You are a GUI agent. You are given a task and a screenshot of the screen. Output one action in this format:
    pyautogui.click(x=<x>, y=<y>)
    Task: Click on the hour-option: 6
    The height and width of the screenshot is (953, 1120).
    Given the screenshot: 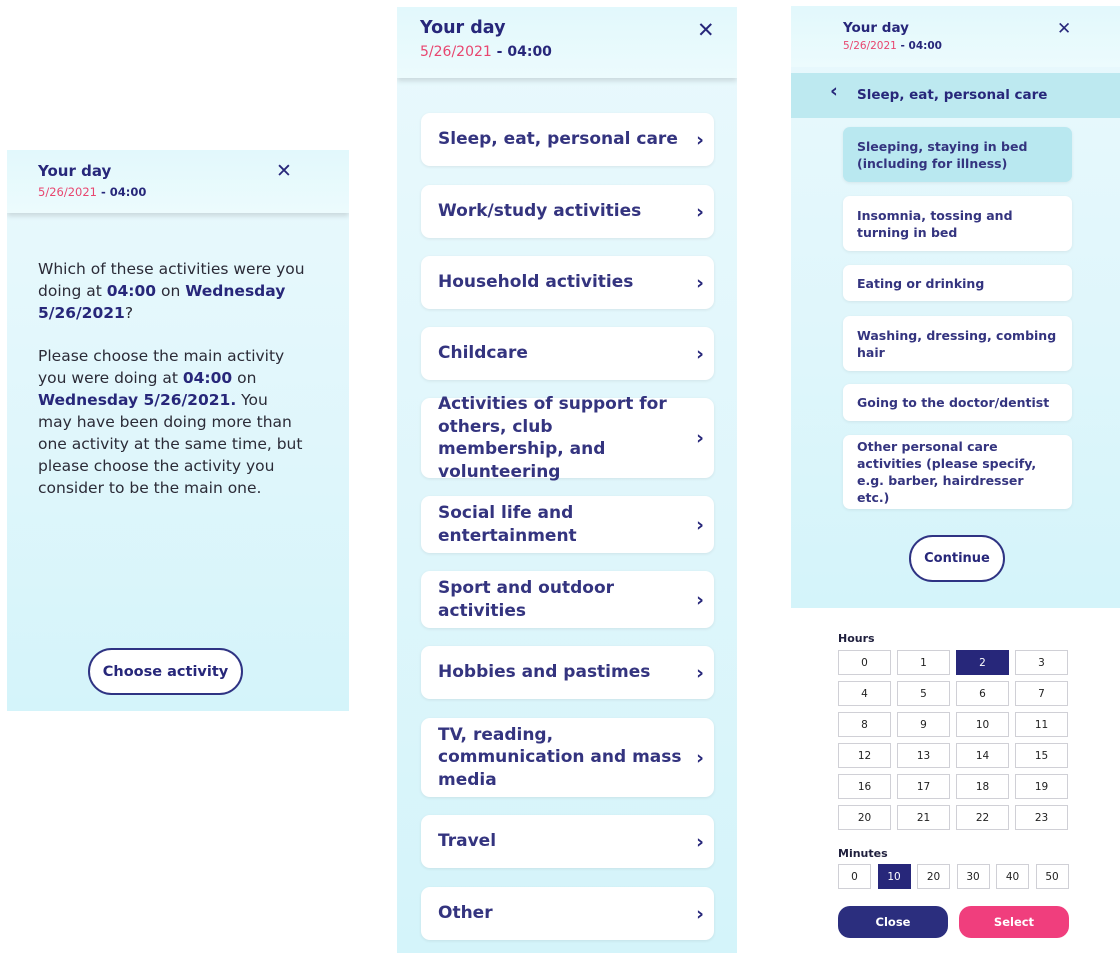 What is the action you would take?
    pyautogui.click(x=982, y=693)
    